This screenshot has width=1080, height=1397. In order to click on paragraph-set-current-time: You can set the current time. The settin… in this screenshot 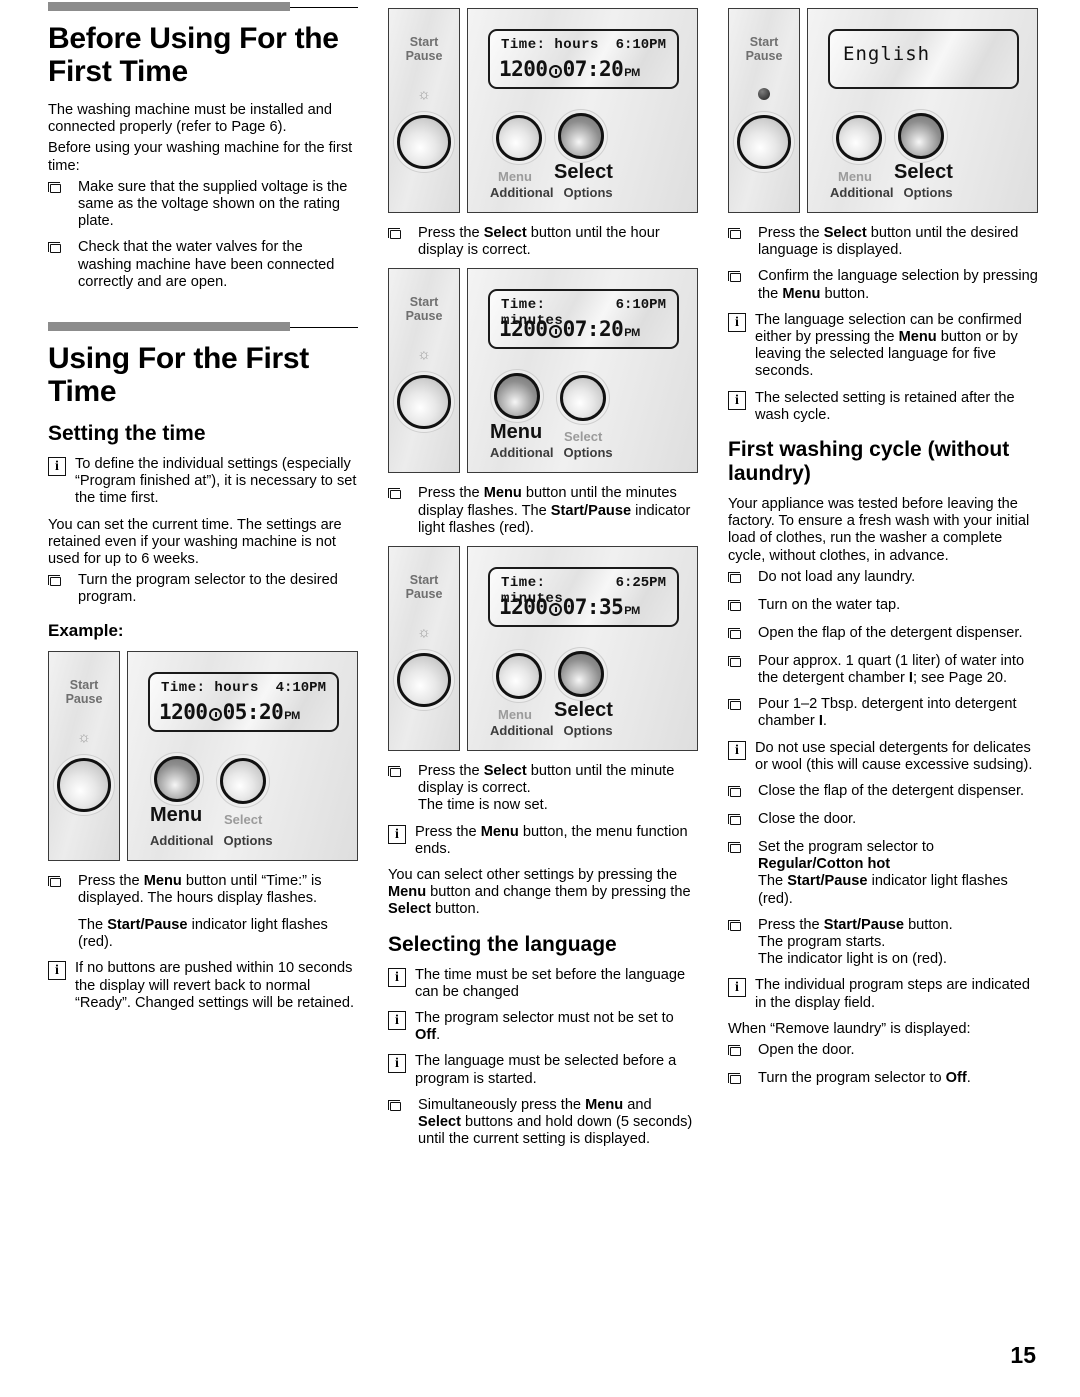, I will do `click(195, 542)`.